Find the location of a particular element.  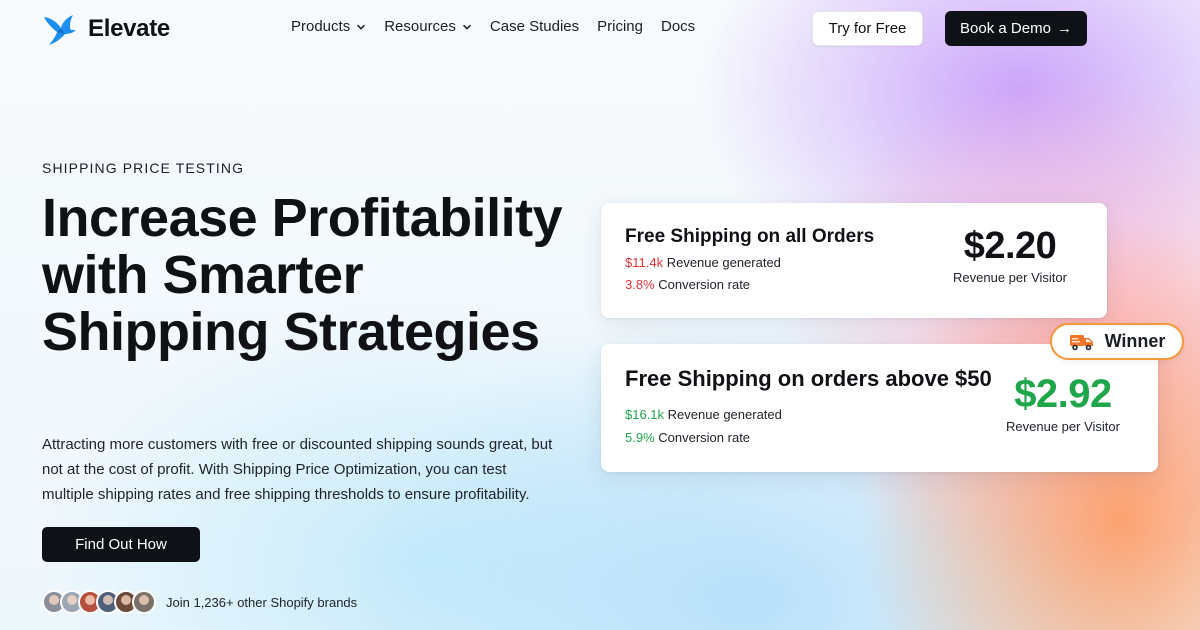

hero-eyebrow: SHIPPING PRICE TESTING is located at coordinates (143, 168).